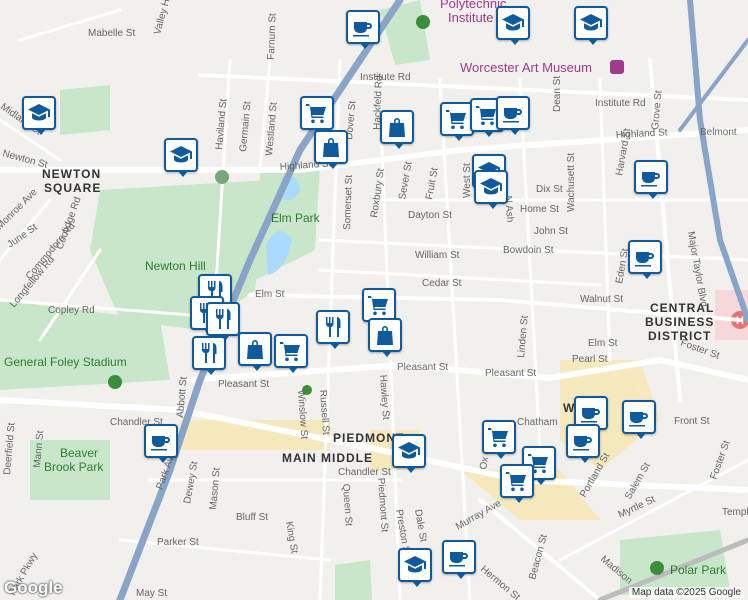 Image resolution: width=748 pixels, height=600 pixels. Describe the element at coordinates (163, 18) in the screenshot. I see `street-valley-hill: Valley Hill` at that location.